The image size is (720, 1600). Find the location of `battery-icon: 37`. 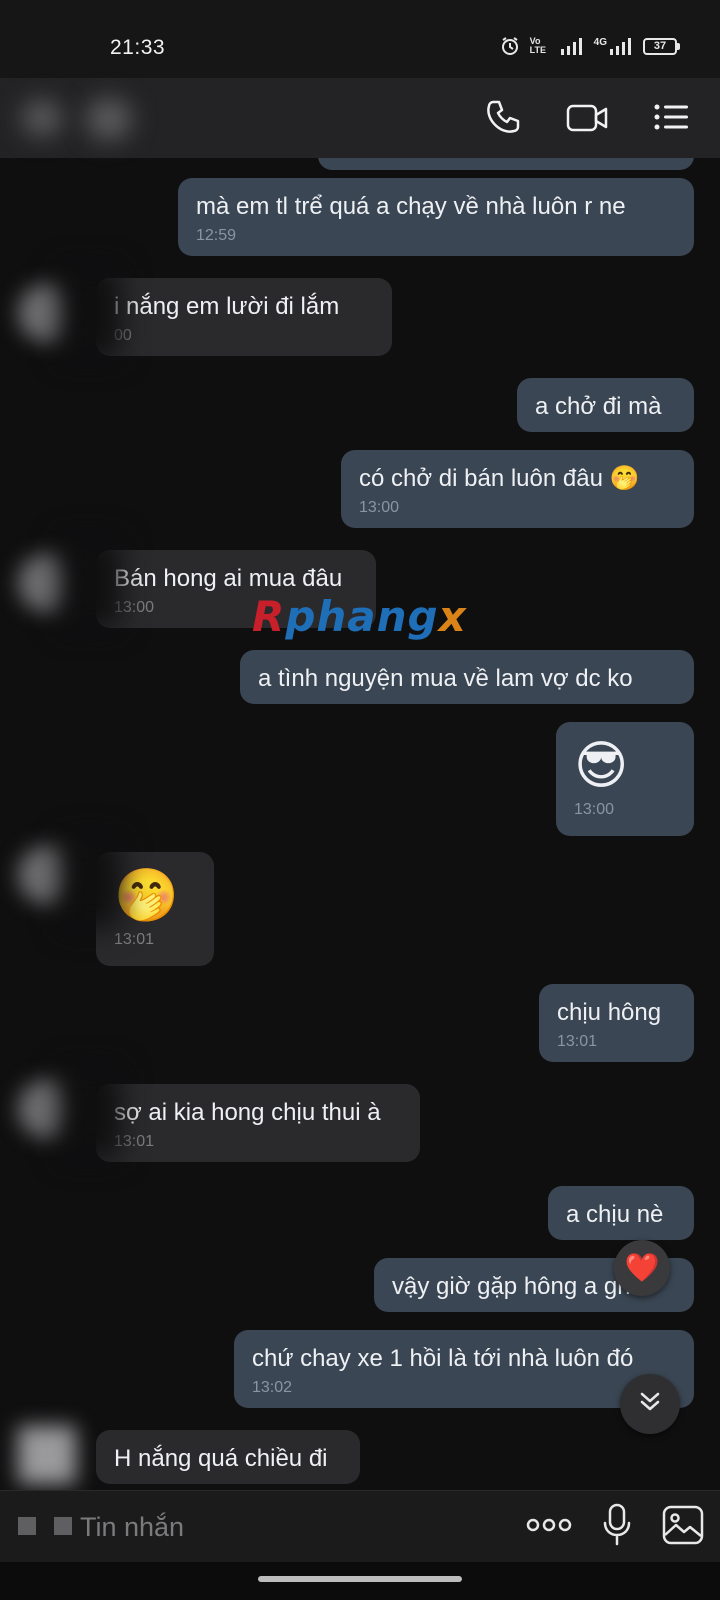

battery-icon: 37 is located at coordinates (661, 46).